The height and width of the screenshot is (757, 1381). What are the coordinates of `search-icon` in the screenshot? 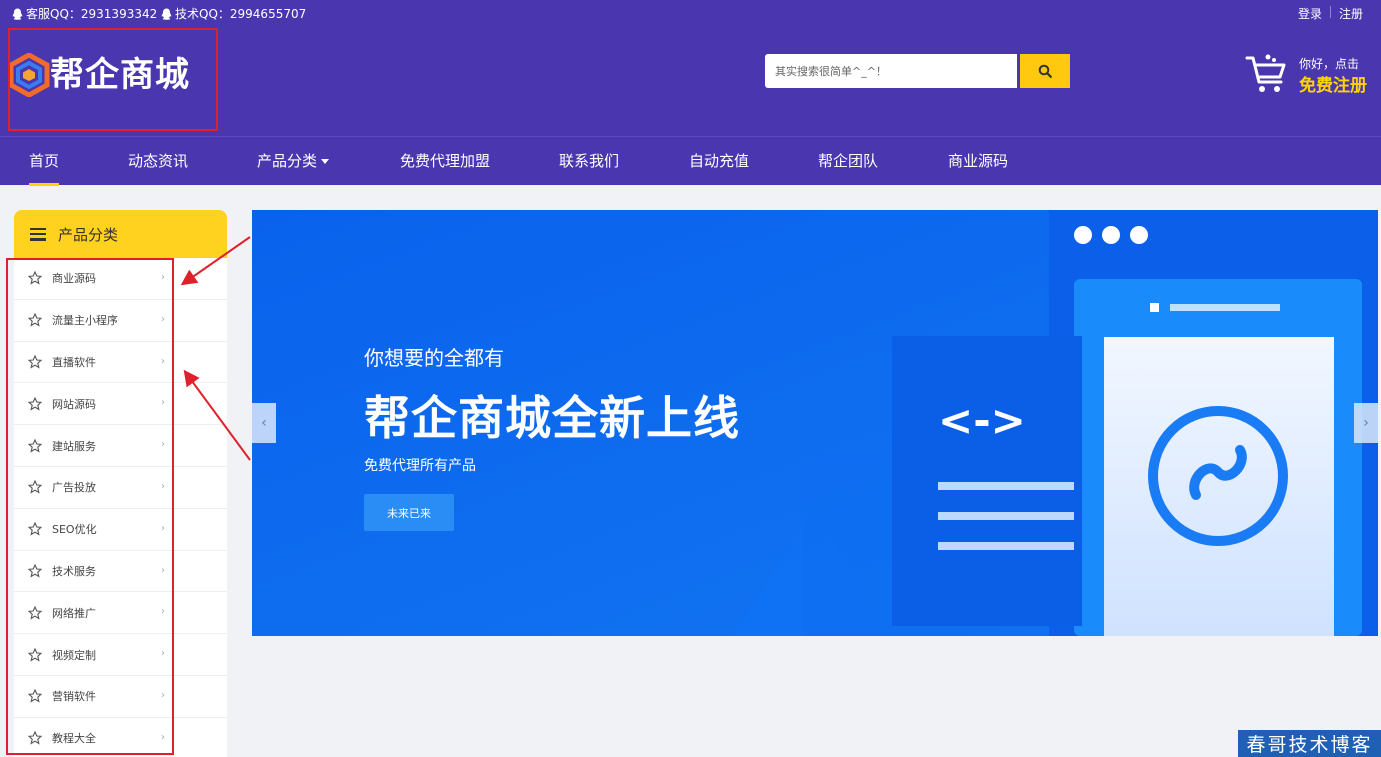 It's located at (1045, 71).